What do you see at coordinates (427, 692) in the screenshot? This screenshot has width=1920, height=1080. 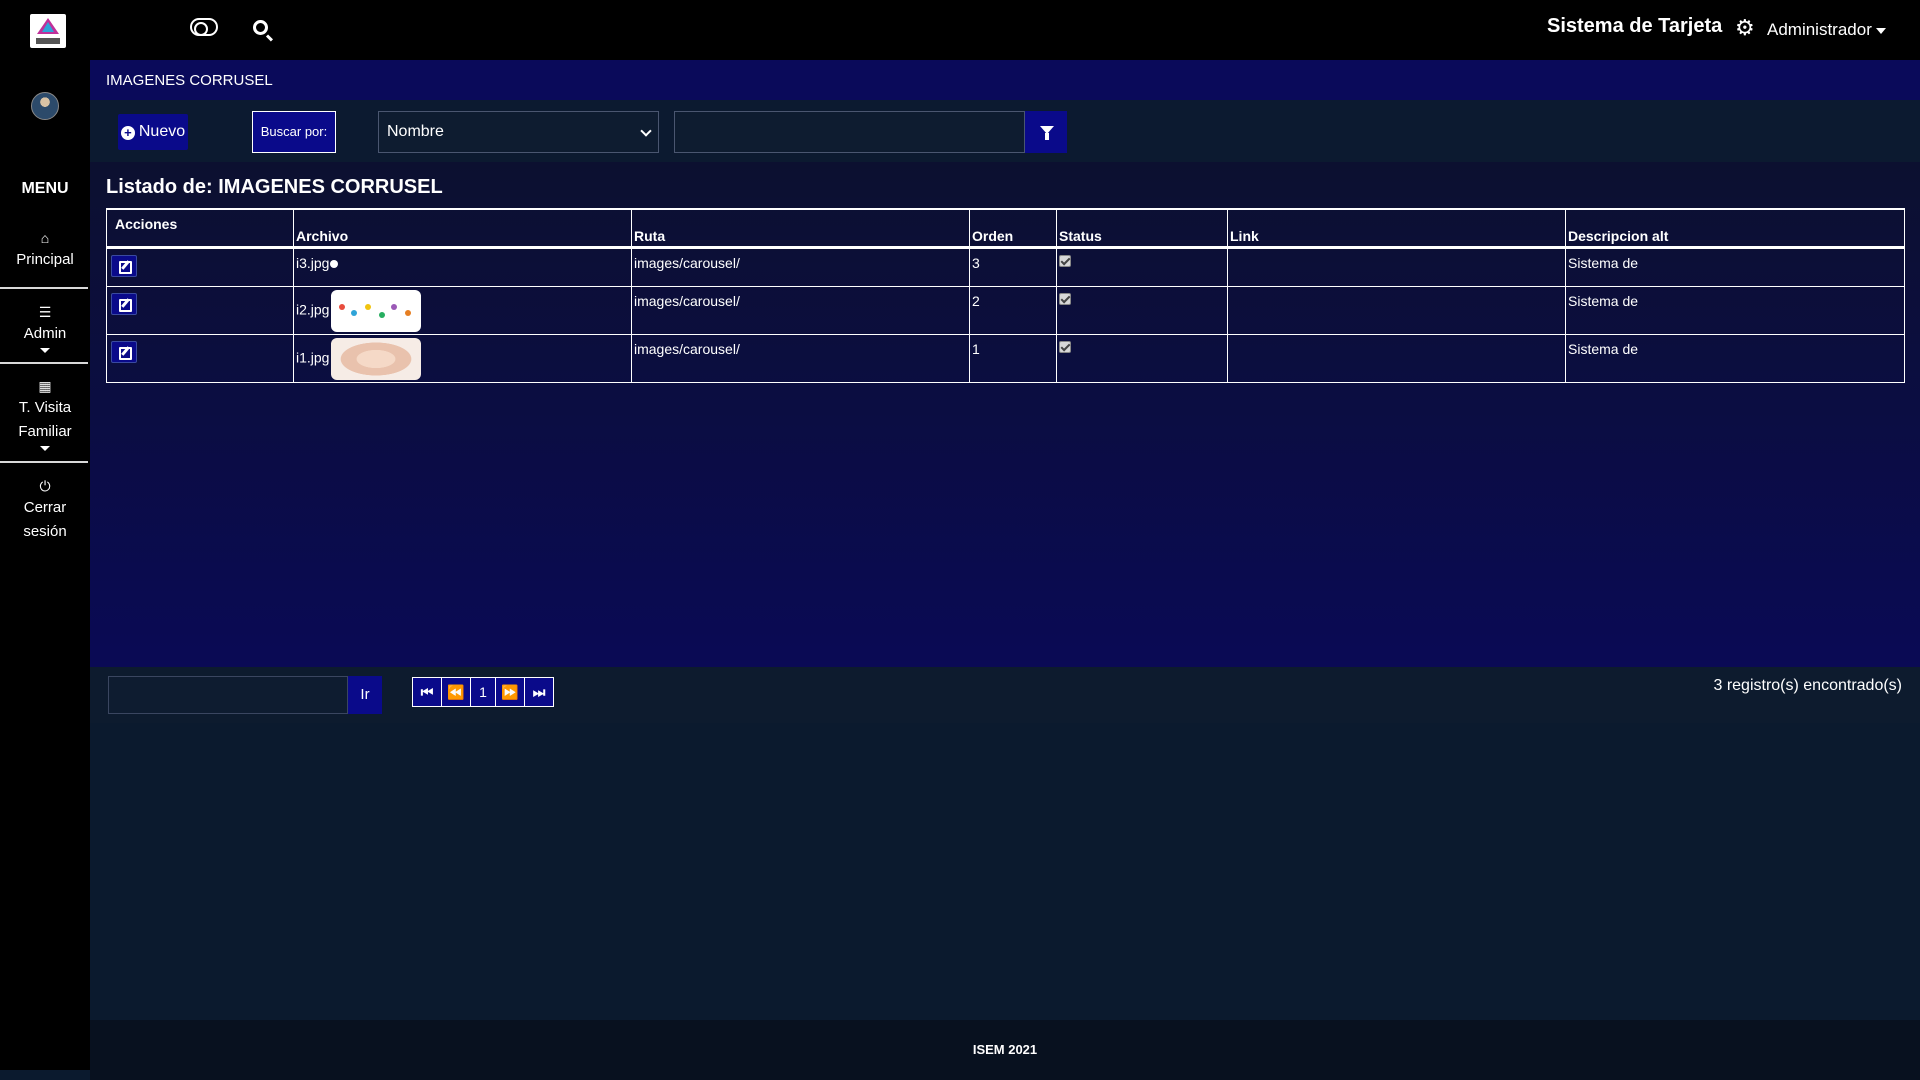 I see `first-page-icon: ⏮` at bounding box center [427, 692].